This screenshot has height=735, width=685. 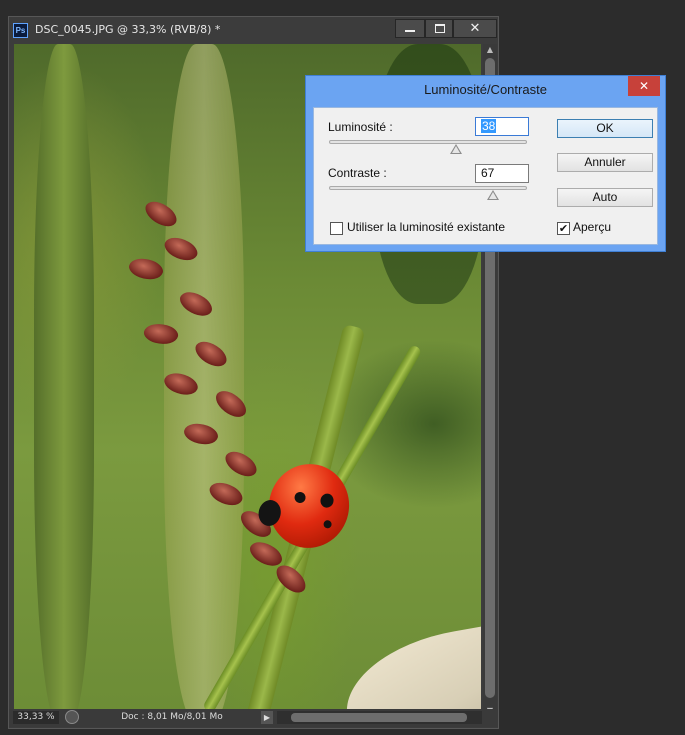 I want to click on brightness-value: 38, so click(x=489, y=126).